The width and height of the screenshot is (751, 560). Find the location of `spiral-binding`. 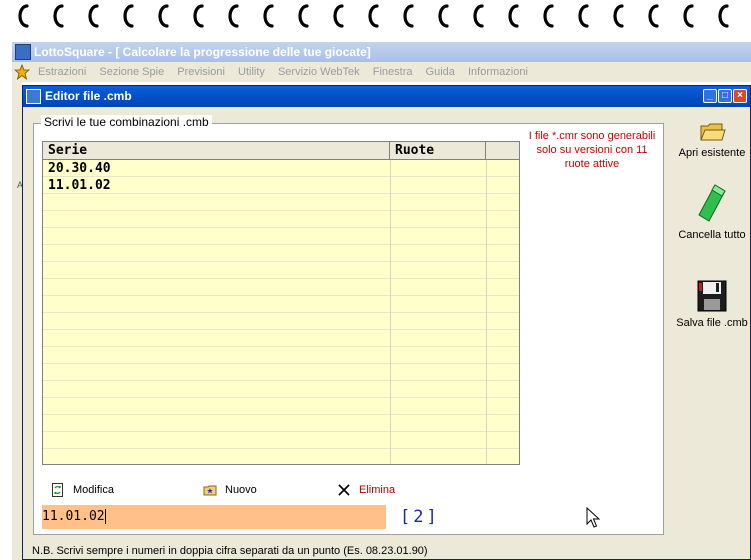

spiral-binding is located at coordinates (375, 20).